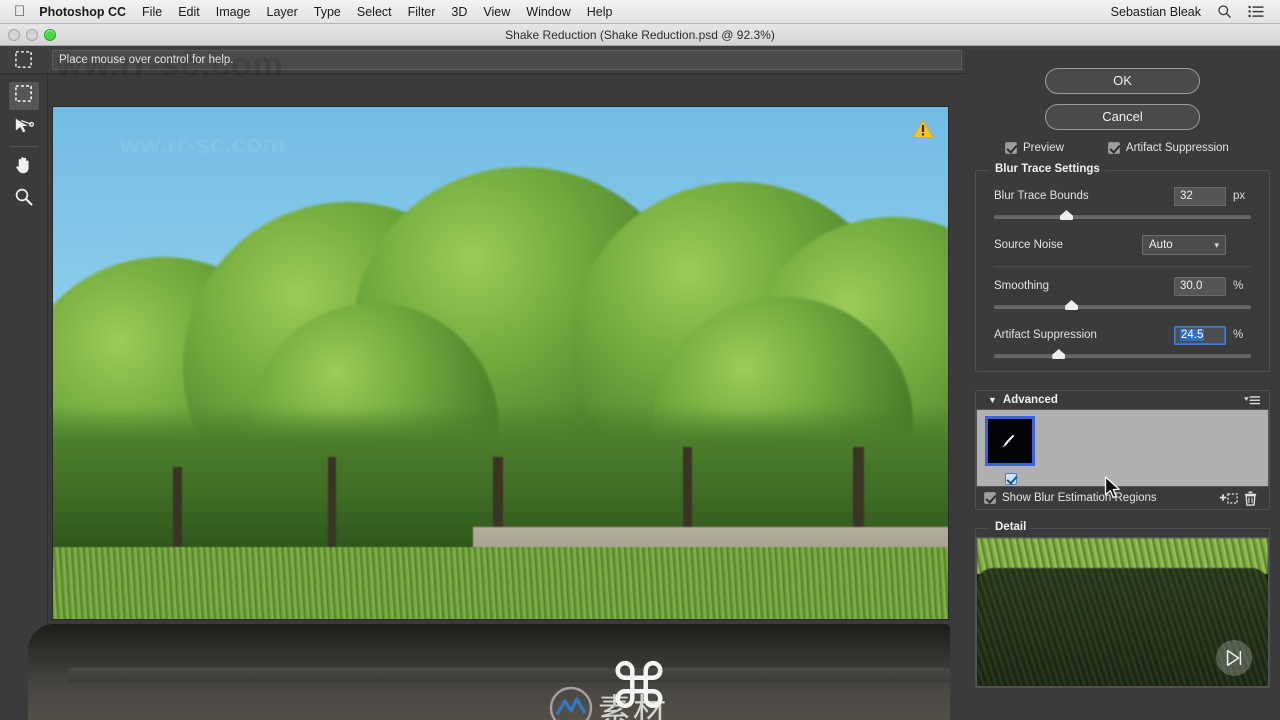 The image size is (1280, 720). Describe the element at coordinates (500, 602) in the screenshot. I see `grass-row` at that location.